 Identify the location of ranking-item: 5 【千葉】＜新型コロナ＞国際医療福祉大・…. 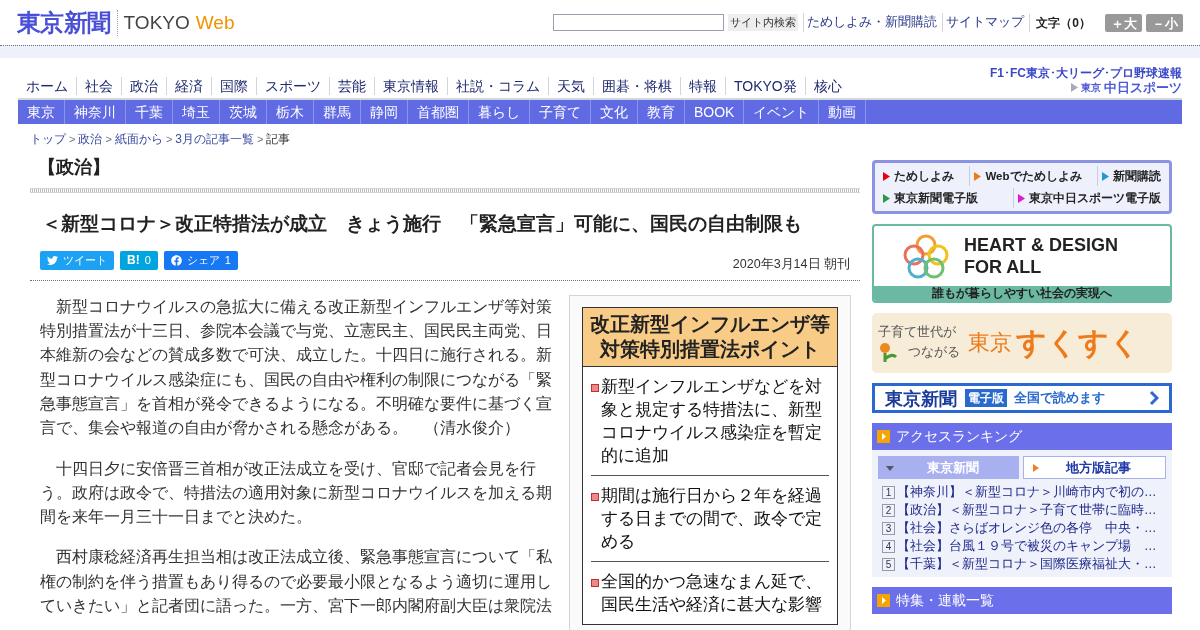
(1022, 564).